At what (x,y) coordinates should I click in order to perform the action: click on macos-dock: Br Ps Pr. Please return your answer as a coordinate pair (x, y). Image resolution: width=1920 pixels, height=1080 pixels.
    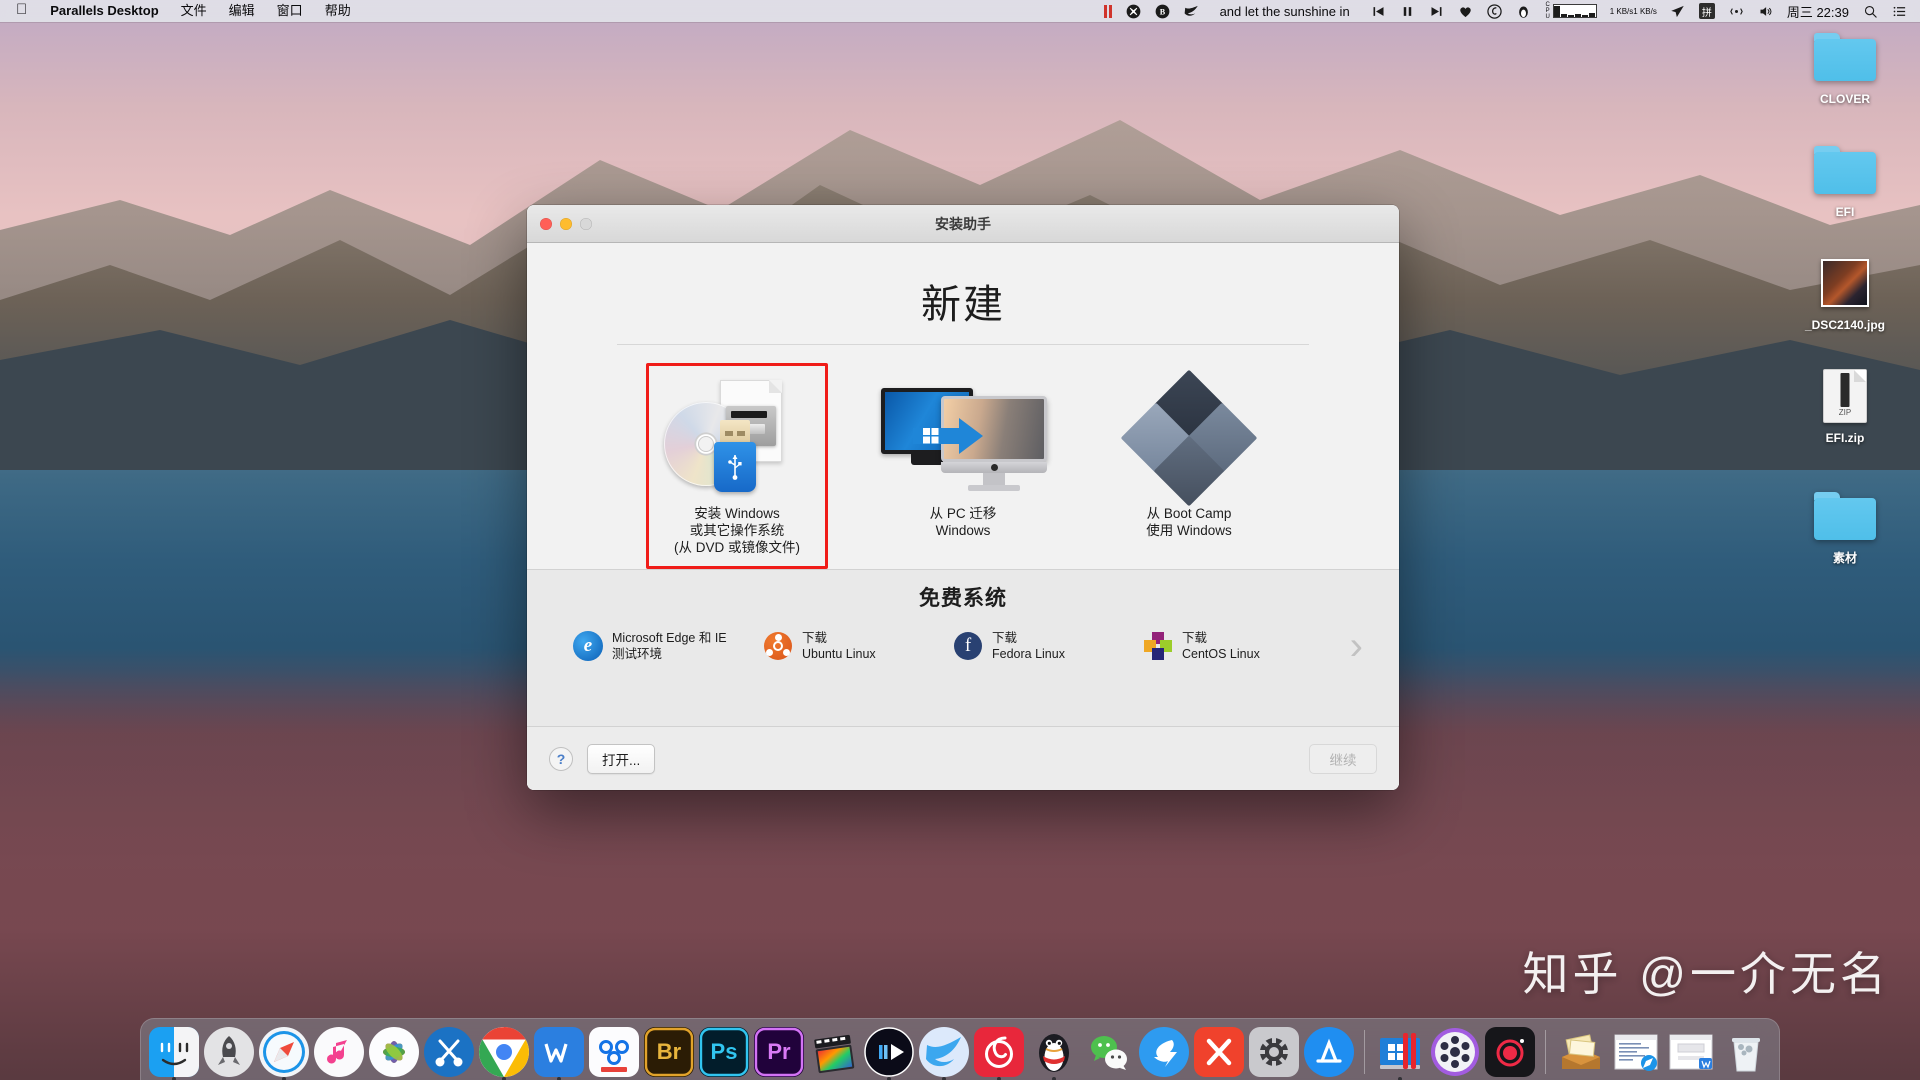
    Looking at the image, I should click on (960, 1049).